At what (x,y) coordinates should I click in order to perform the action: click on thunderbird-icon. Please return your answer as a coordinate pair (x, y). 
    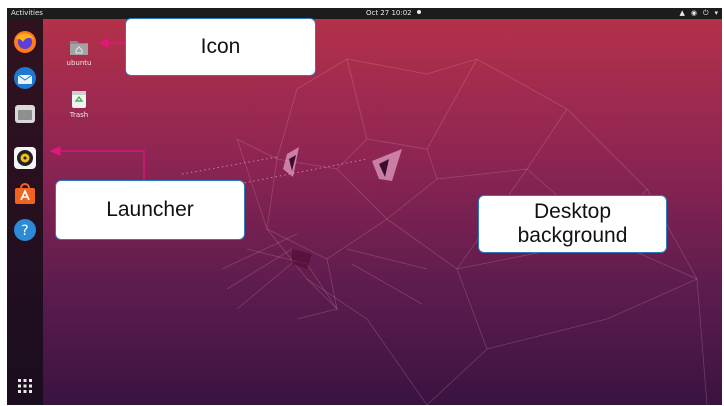
    Looking at the image, I should click on (25, 78).